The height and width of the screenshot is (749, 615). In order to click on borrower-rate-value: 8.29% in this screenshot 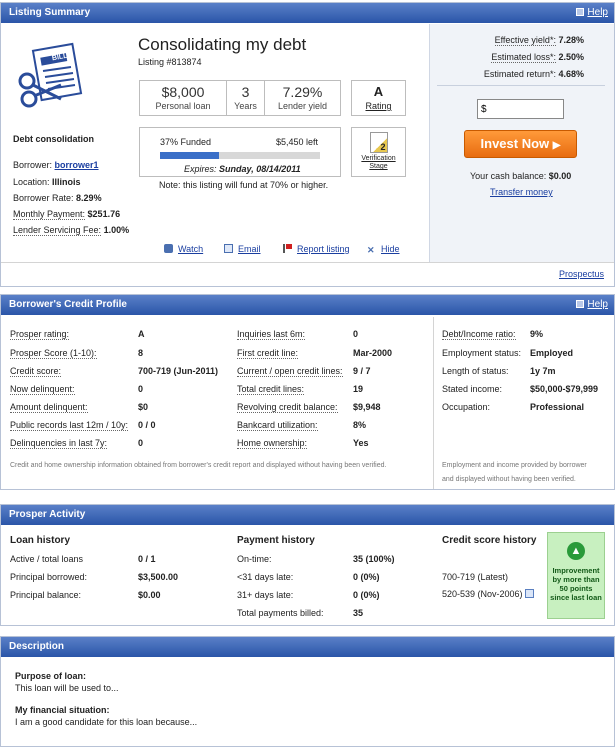, I will do `click(89, 198)`.